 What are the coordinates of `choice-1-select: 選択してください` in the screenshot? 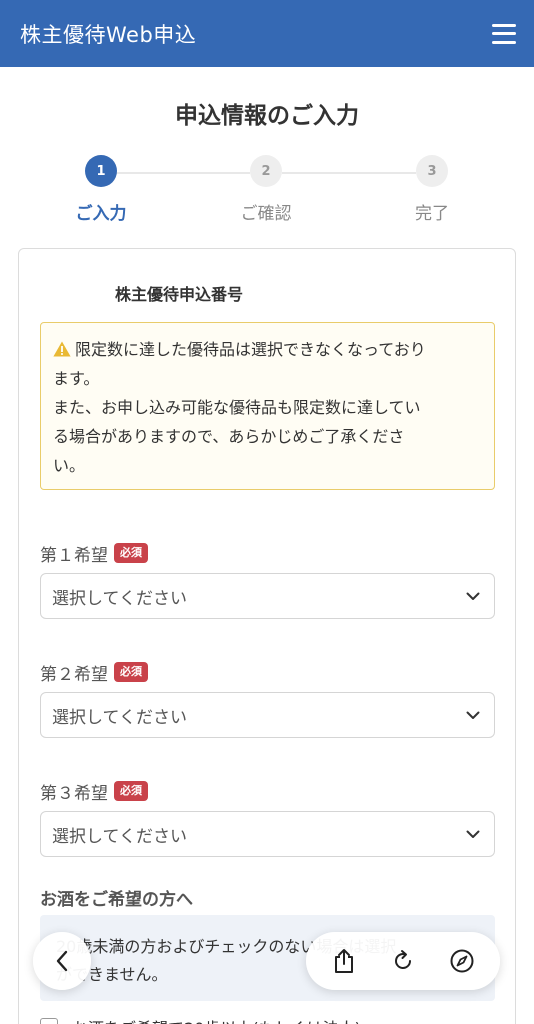 It's located at (267, 596).